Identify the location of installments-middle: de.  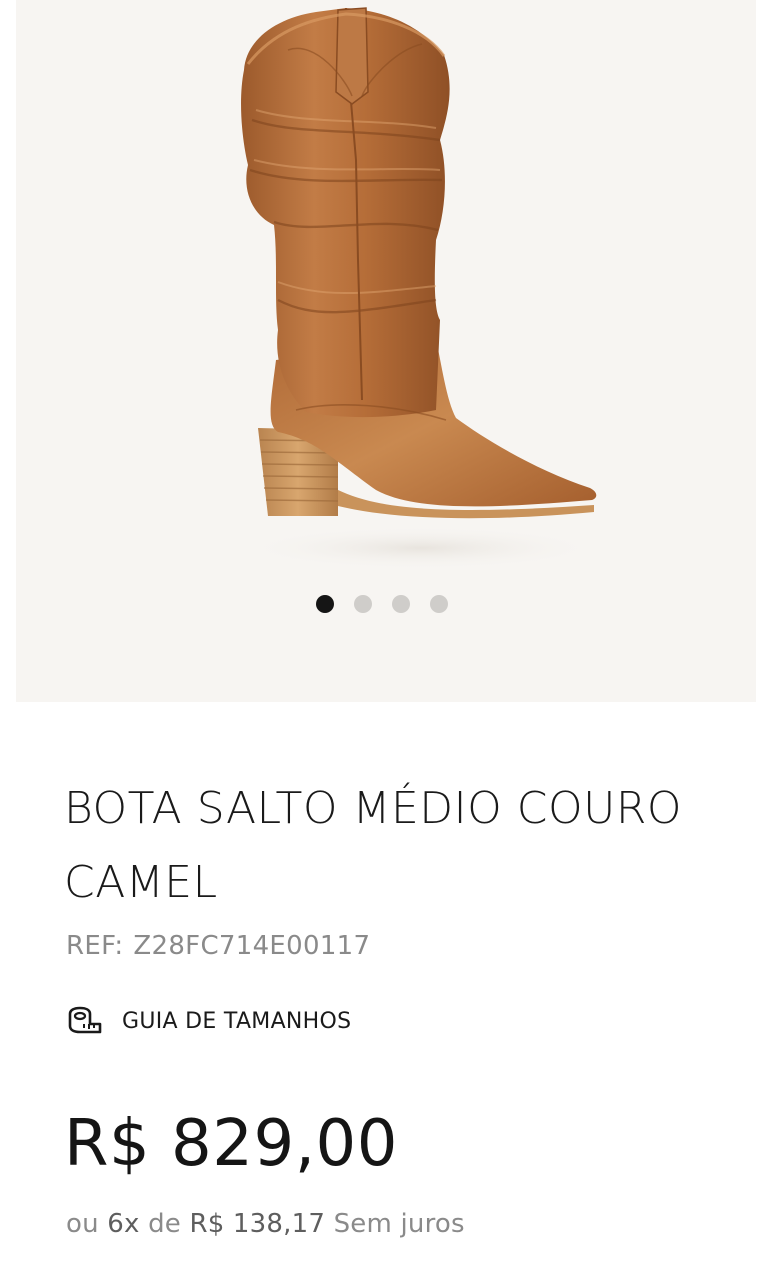
(164, 1224).